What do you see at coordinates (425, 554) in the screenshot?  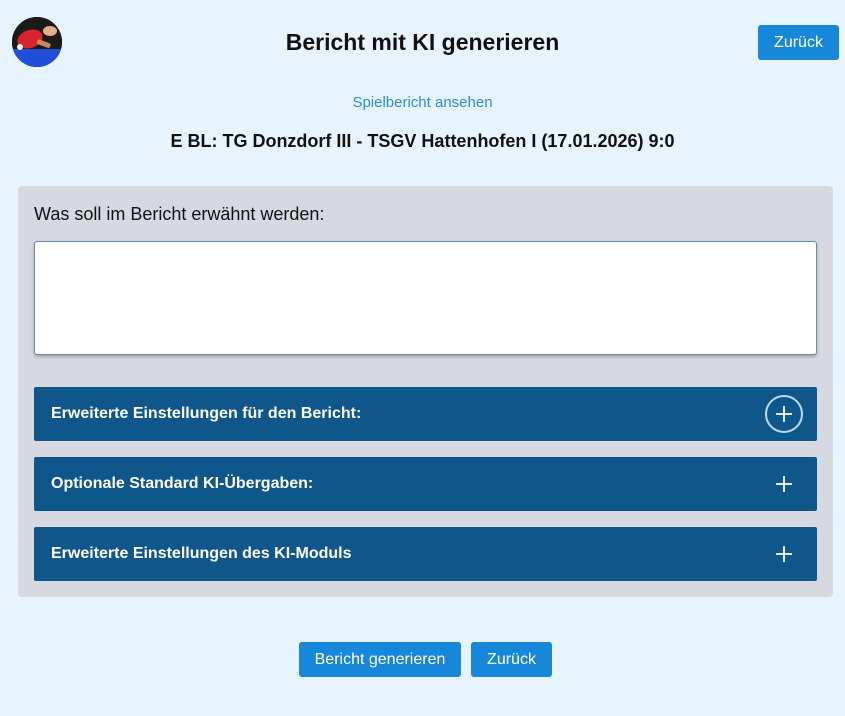 I see `accordion-ai-module-settings: Erweiterte Einstellungen des KI-Moduls` at bounding box center [425, 554].